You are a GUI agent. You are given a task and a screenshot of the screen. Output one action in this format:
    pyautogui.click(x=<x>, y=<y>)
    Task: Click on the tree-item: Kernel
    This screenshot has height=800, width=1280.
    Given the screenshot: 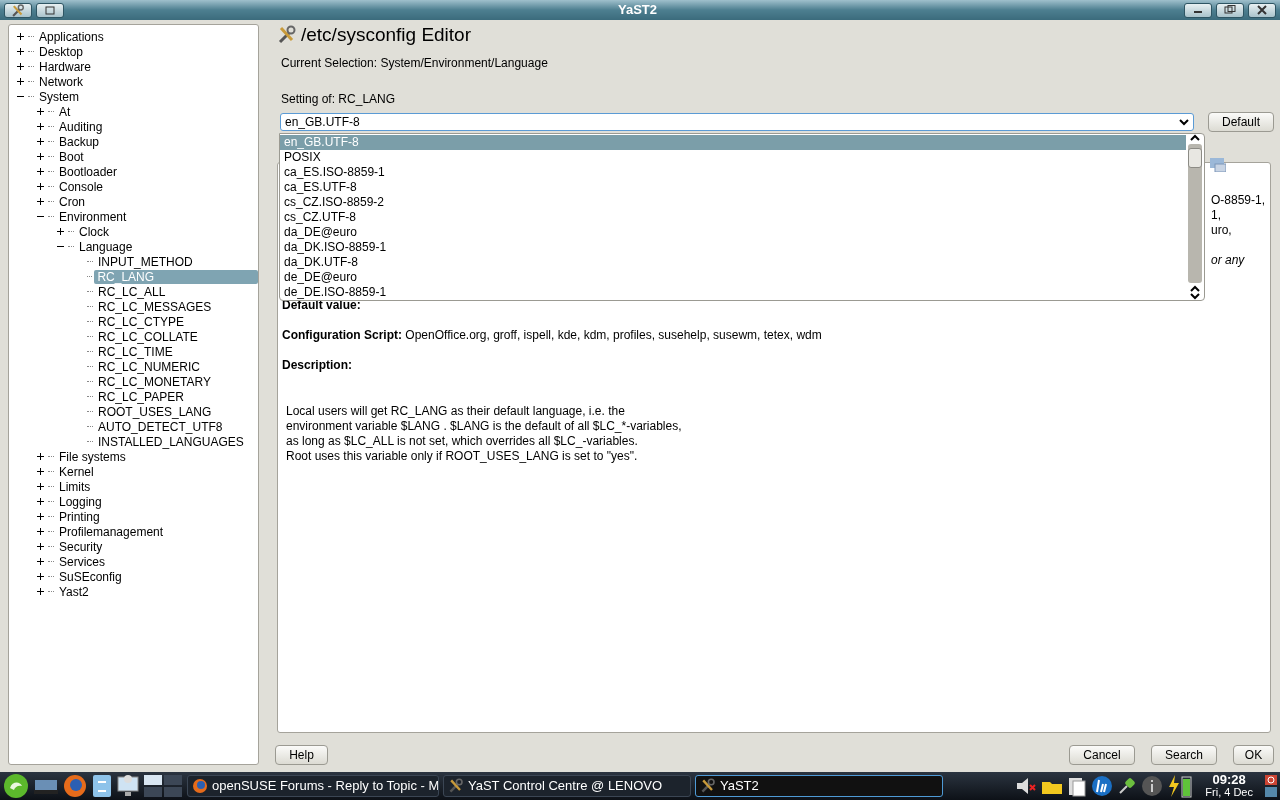 What is the action you would take?
    pyautogui.click(x=76, y=471)
    